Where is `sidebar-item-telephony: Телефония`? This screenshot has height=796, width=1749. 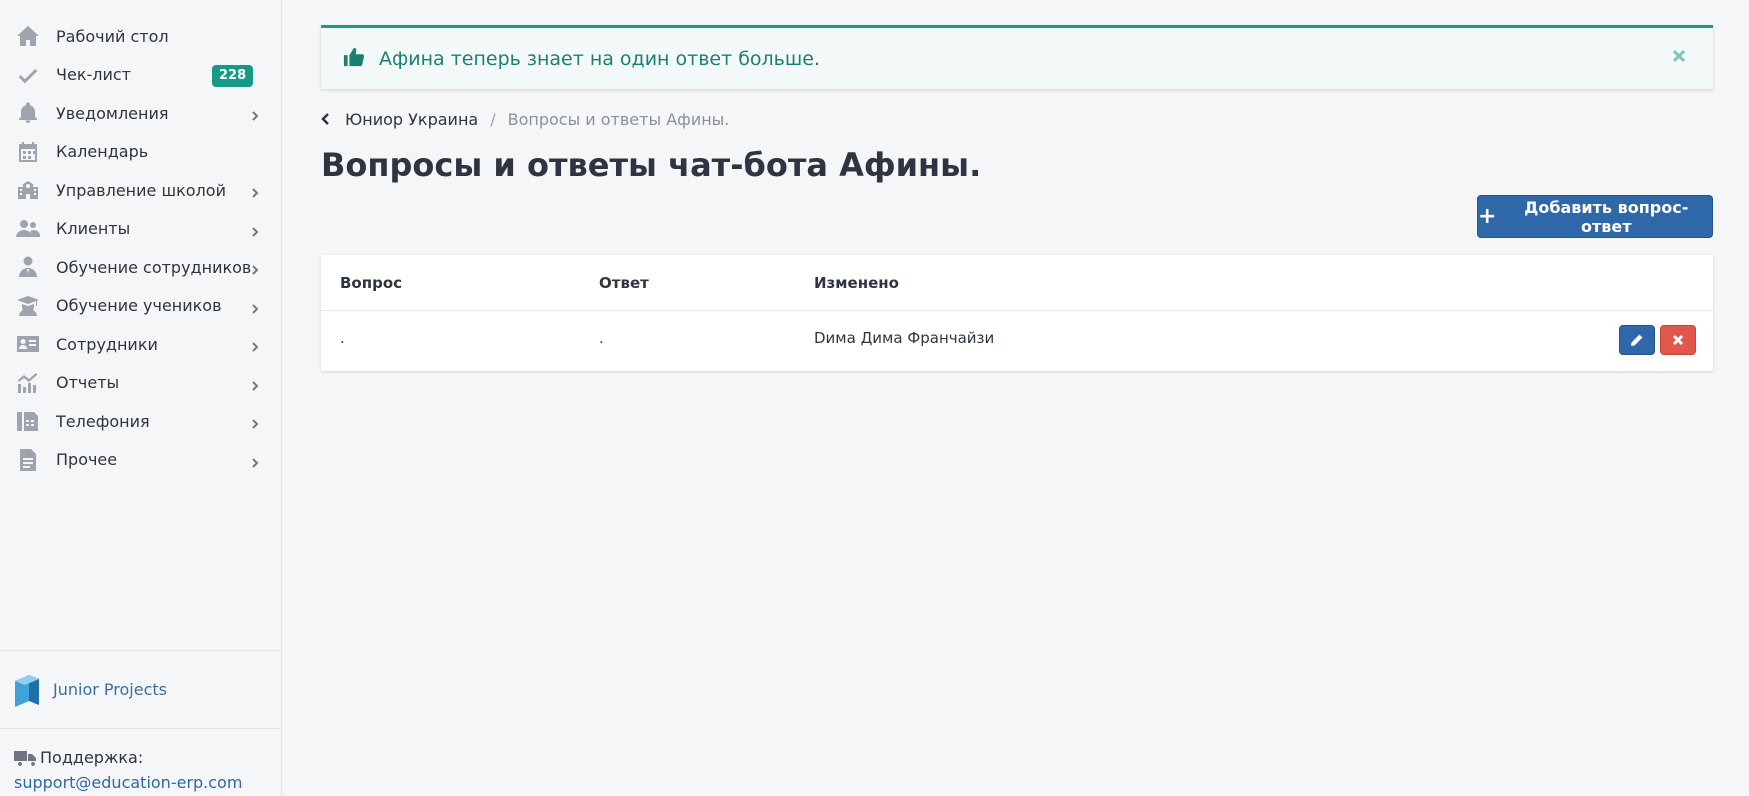 sidebar-item-telephony: Телефония is located at coordinates (140, 421).